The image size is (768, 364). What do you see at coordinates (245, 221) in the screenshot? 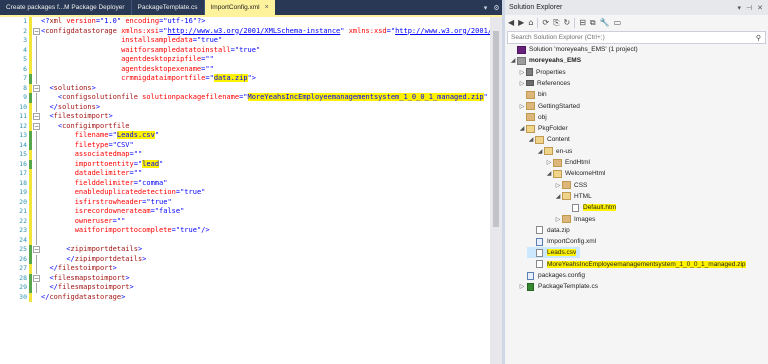
I see `code-line: 22 owneruser=""` at bounding box center [245, 221].